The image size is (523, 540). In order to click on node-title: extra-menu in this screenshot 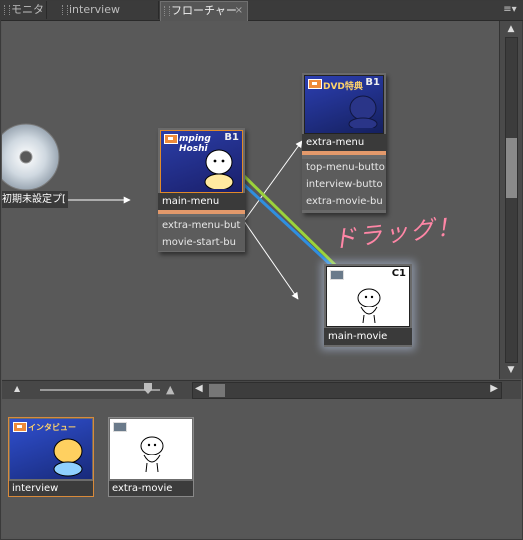, I will do `click(344, 142)`.